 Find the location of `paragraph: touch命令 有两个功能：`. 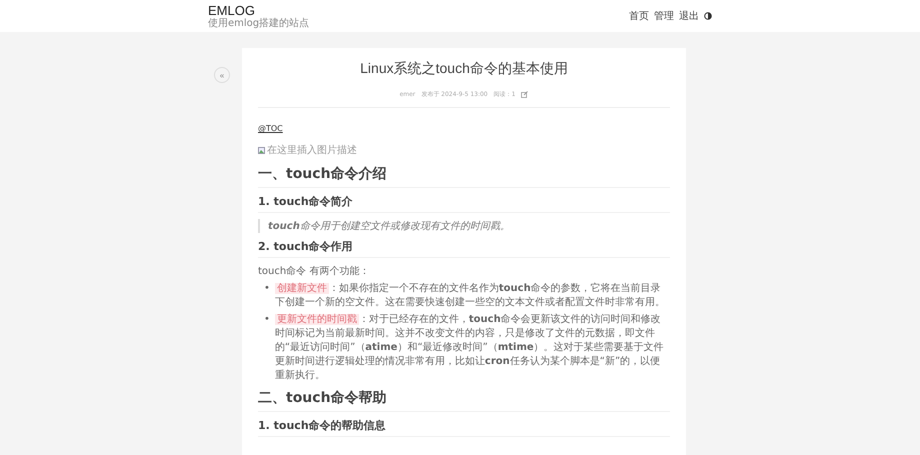

paragraph: touch命令 有两个功能： is located at coordinates (314, 271).